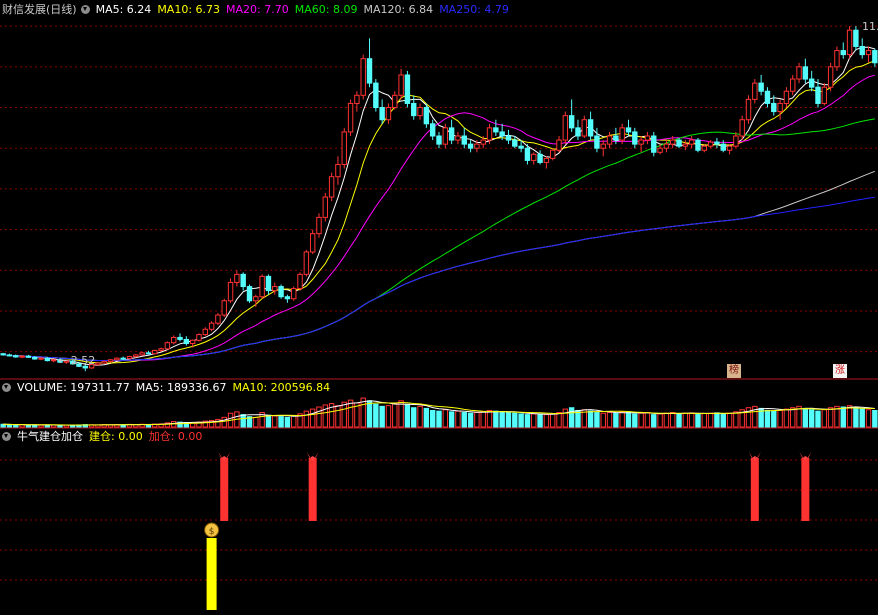 The width and height of the screenshot is (878, 615). What do you see at coordinates (6, 387) in the screenshot?
I see `volume-menu-icon` at bounding box center [6, 387].